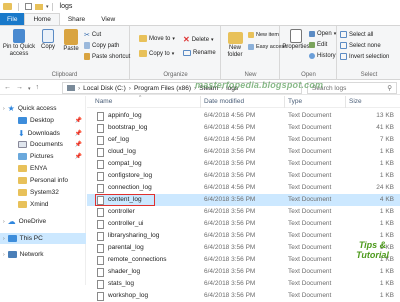 The height and width of the screenshot is (302, 400). Describe the element at coordinates (64, 75) in the screenshot. I see `clipboard-group-label: Clipboard` at that location.